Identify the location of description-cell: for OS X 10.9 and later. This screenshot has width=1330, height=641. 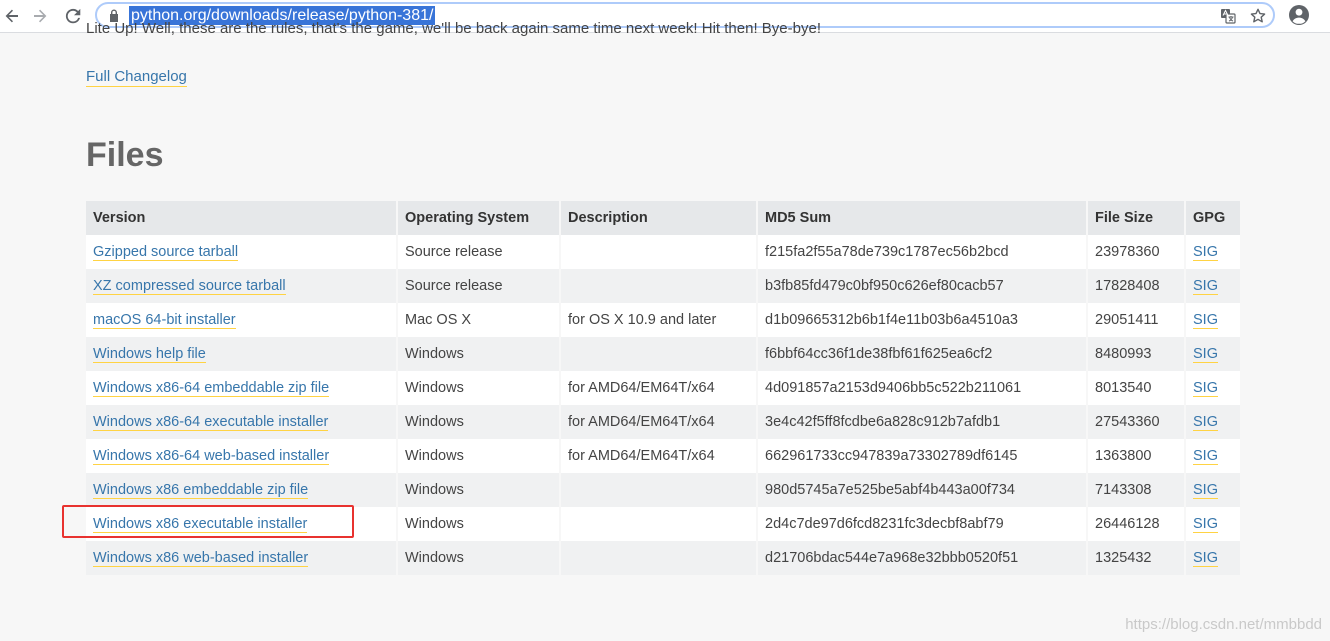
(658, 320).